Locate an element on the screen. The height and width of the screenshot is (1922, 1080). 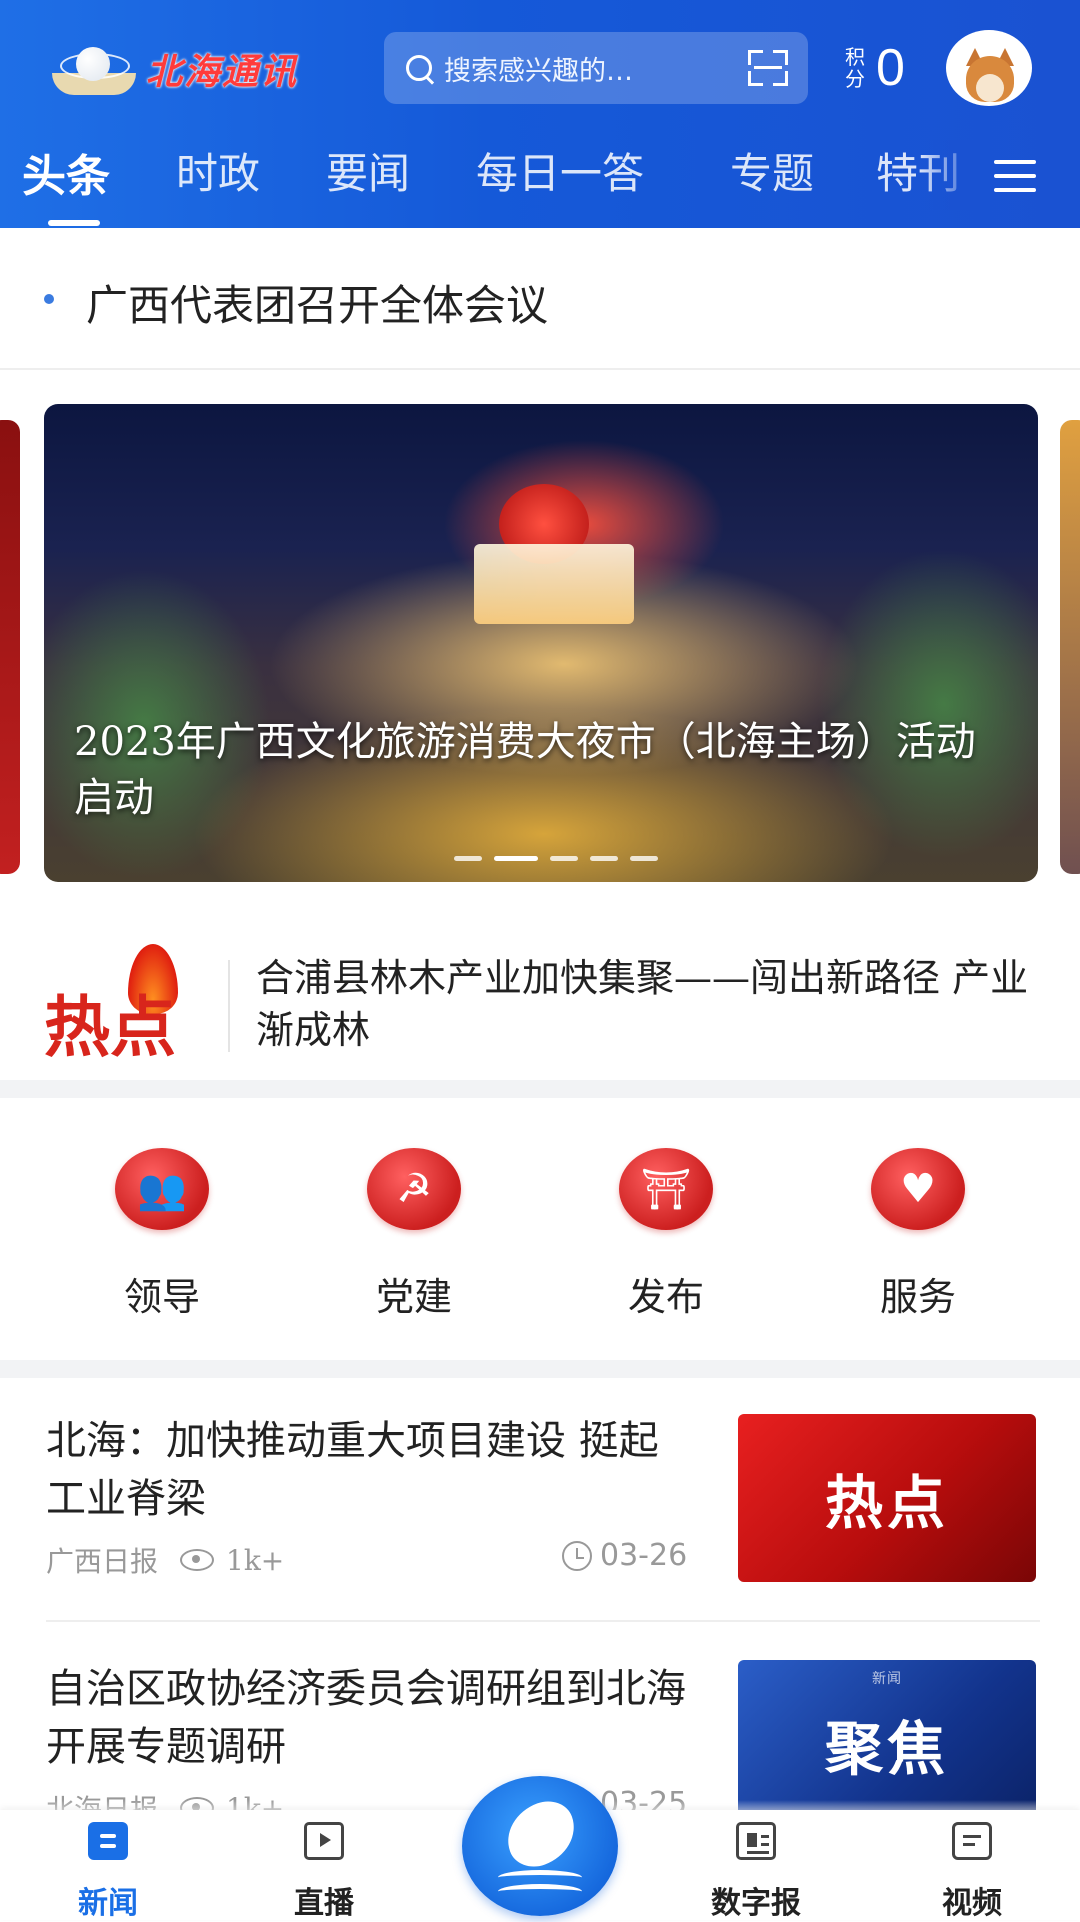
quick-link-releases: ⛩ 发布 is located at coordinates (666, 1234).